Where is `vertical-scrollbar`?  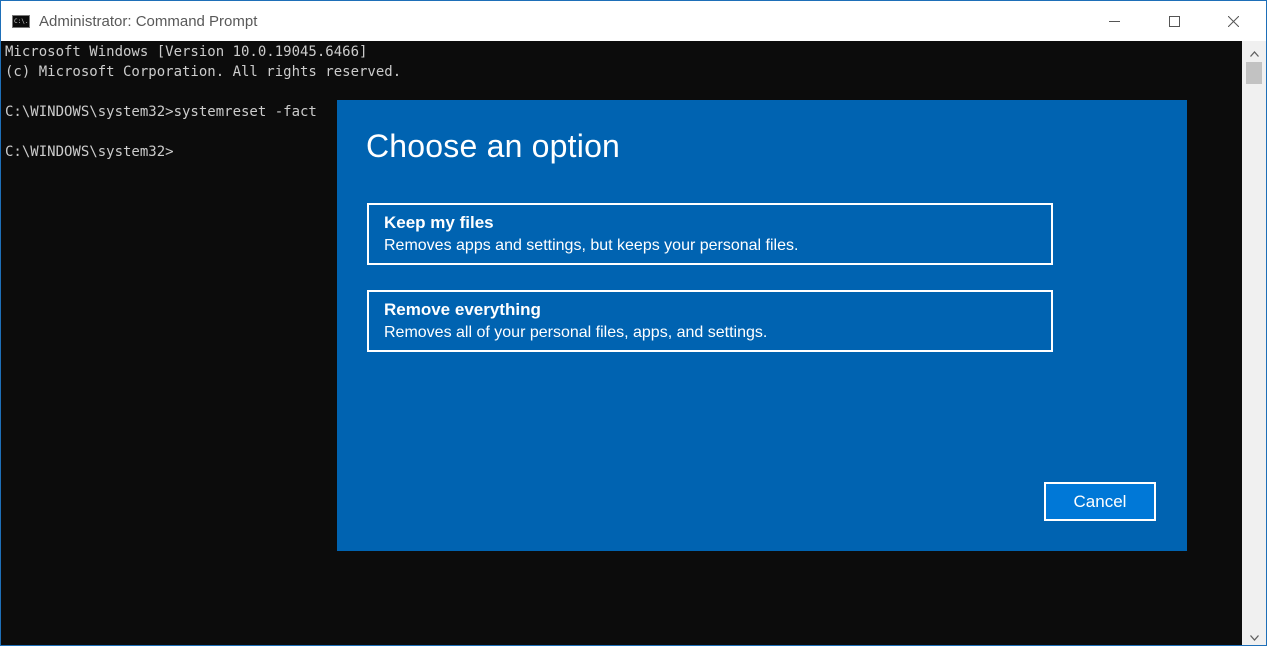 vertical-scrollbar is located at coordinates (1254, 343).